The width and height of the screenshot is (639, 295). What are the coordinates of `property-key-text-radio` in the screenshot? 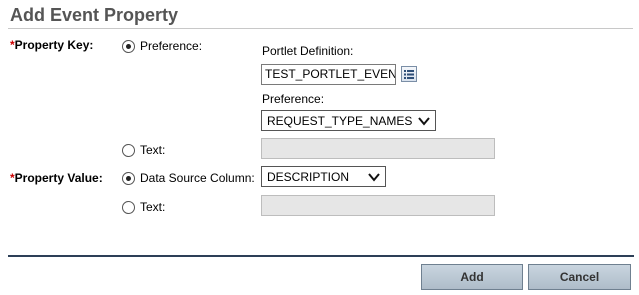 It's located at (128, 150).